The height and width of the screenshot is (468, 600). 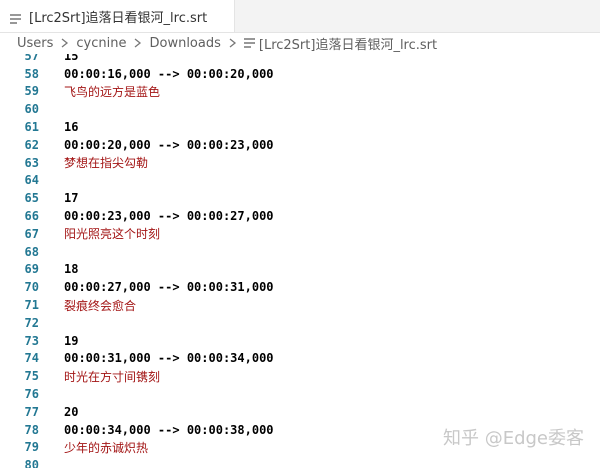 I want to click on editor-line: 62 00:00:20,000 --> 00:00:23,000, so click(x=300, y=145).